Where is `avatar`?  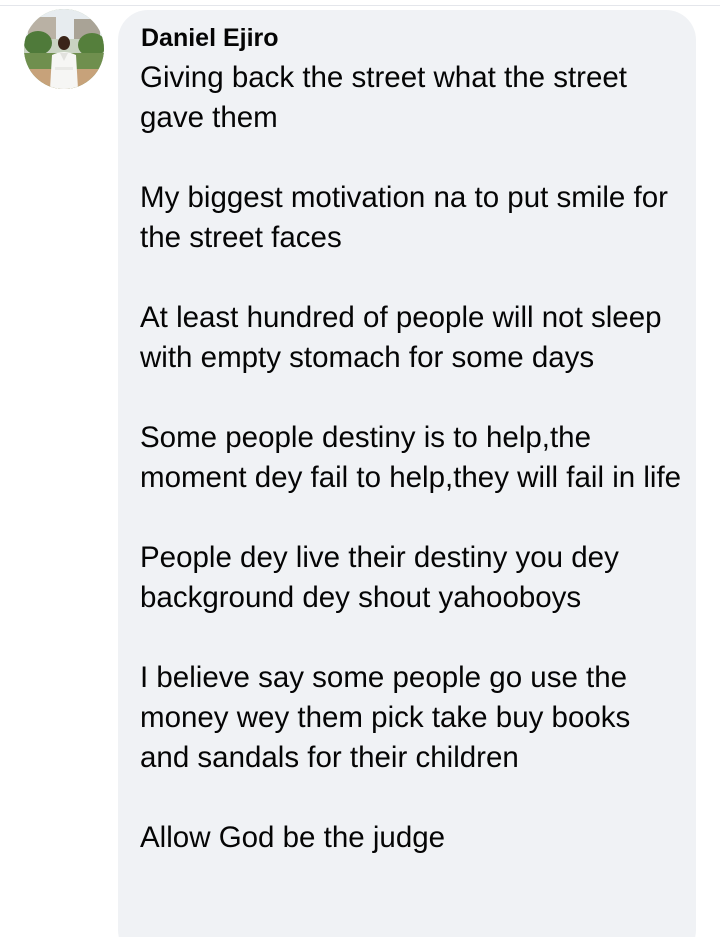 avatar is located at coordinates (64, 49).